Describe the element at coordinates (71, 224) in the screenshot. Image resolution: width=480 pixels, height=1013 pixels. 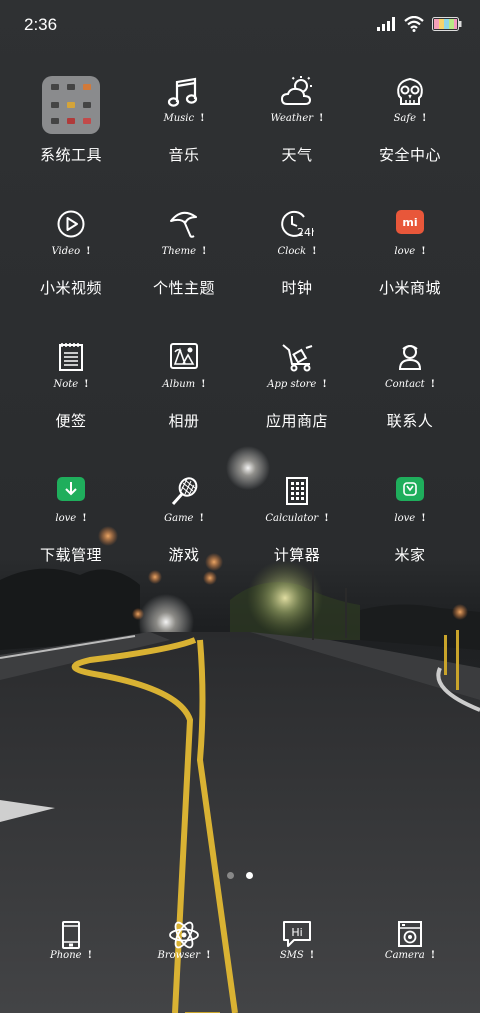
I see `play-icon` at that location.